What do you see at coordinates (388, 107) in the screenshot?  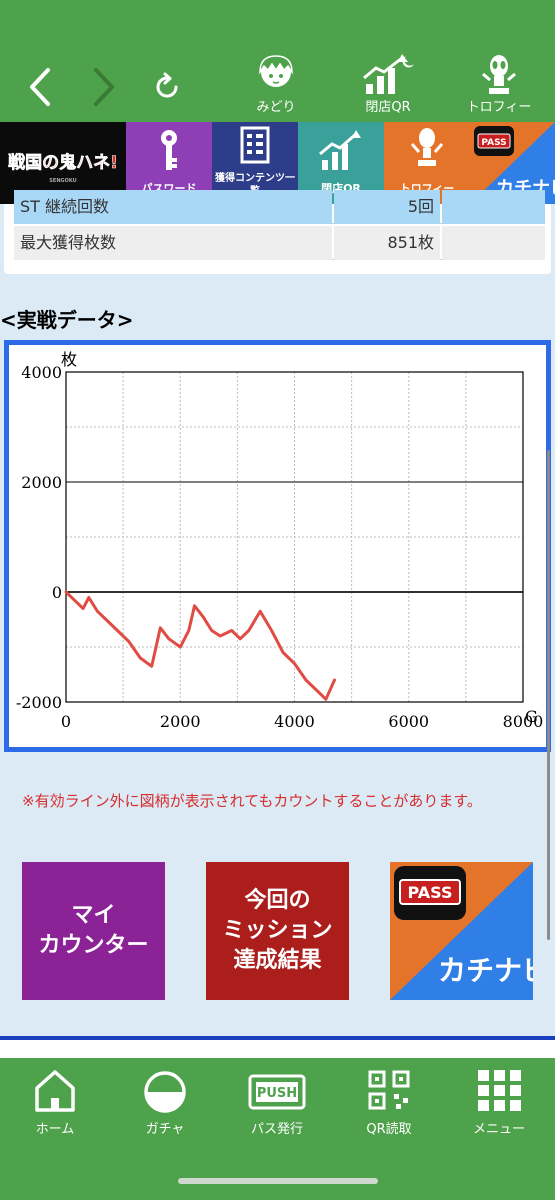 I see `nav-item-label: 閉店QR` at bounding box center [388, 107].